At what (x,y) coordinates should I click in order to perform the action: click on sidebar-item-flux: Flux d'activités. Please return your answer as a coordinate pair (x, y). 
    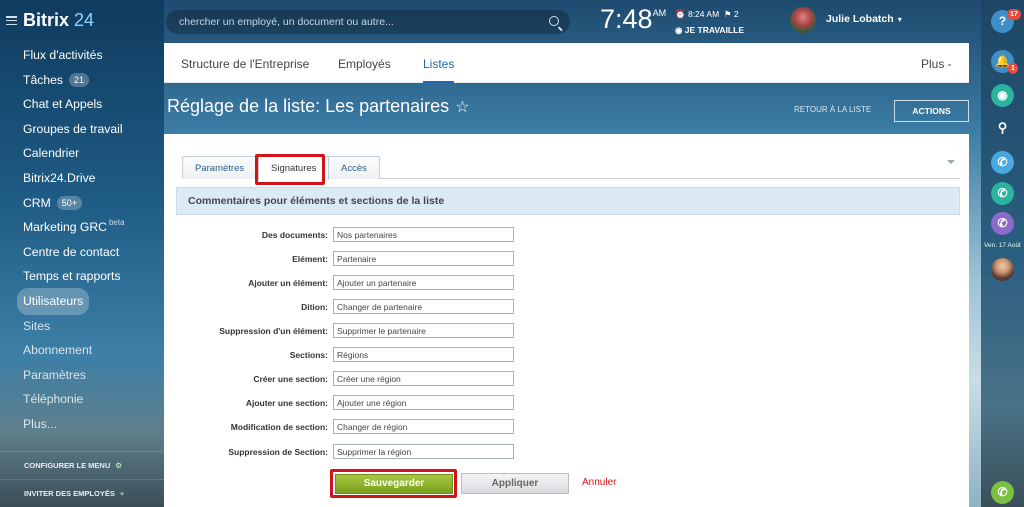
    Looking at the image, I should click on (89, 55).